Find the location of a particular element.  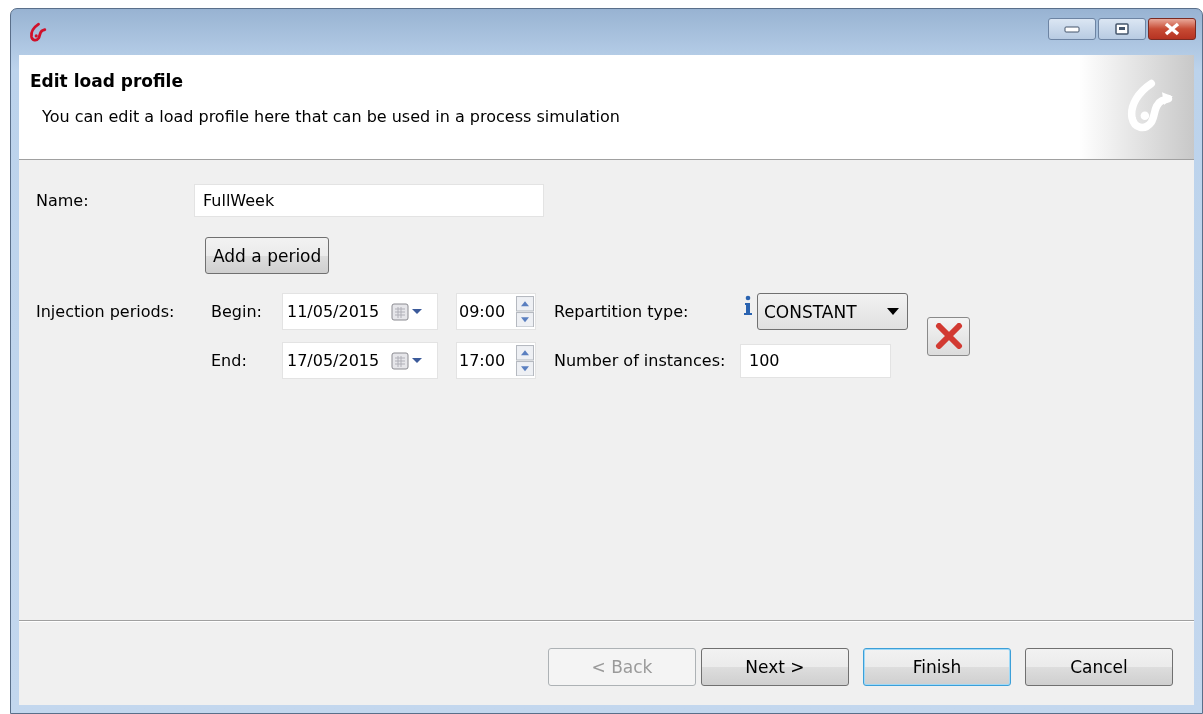

field-label: End: is located at coordinates (229, 360).